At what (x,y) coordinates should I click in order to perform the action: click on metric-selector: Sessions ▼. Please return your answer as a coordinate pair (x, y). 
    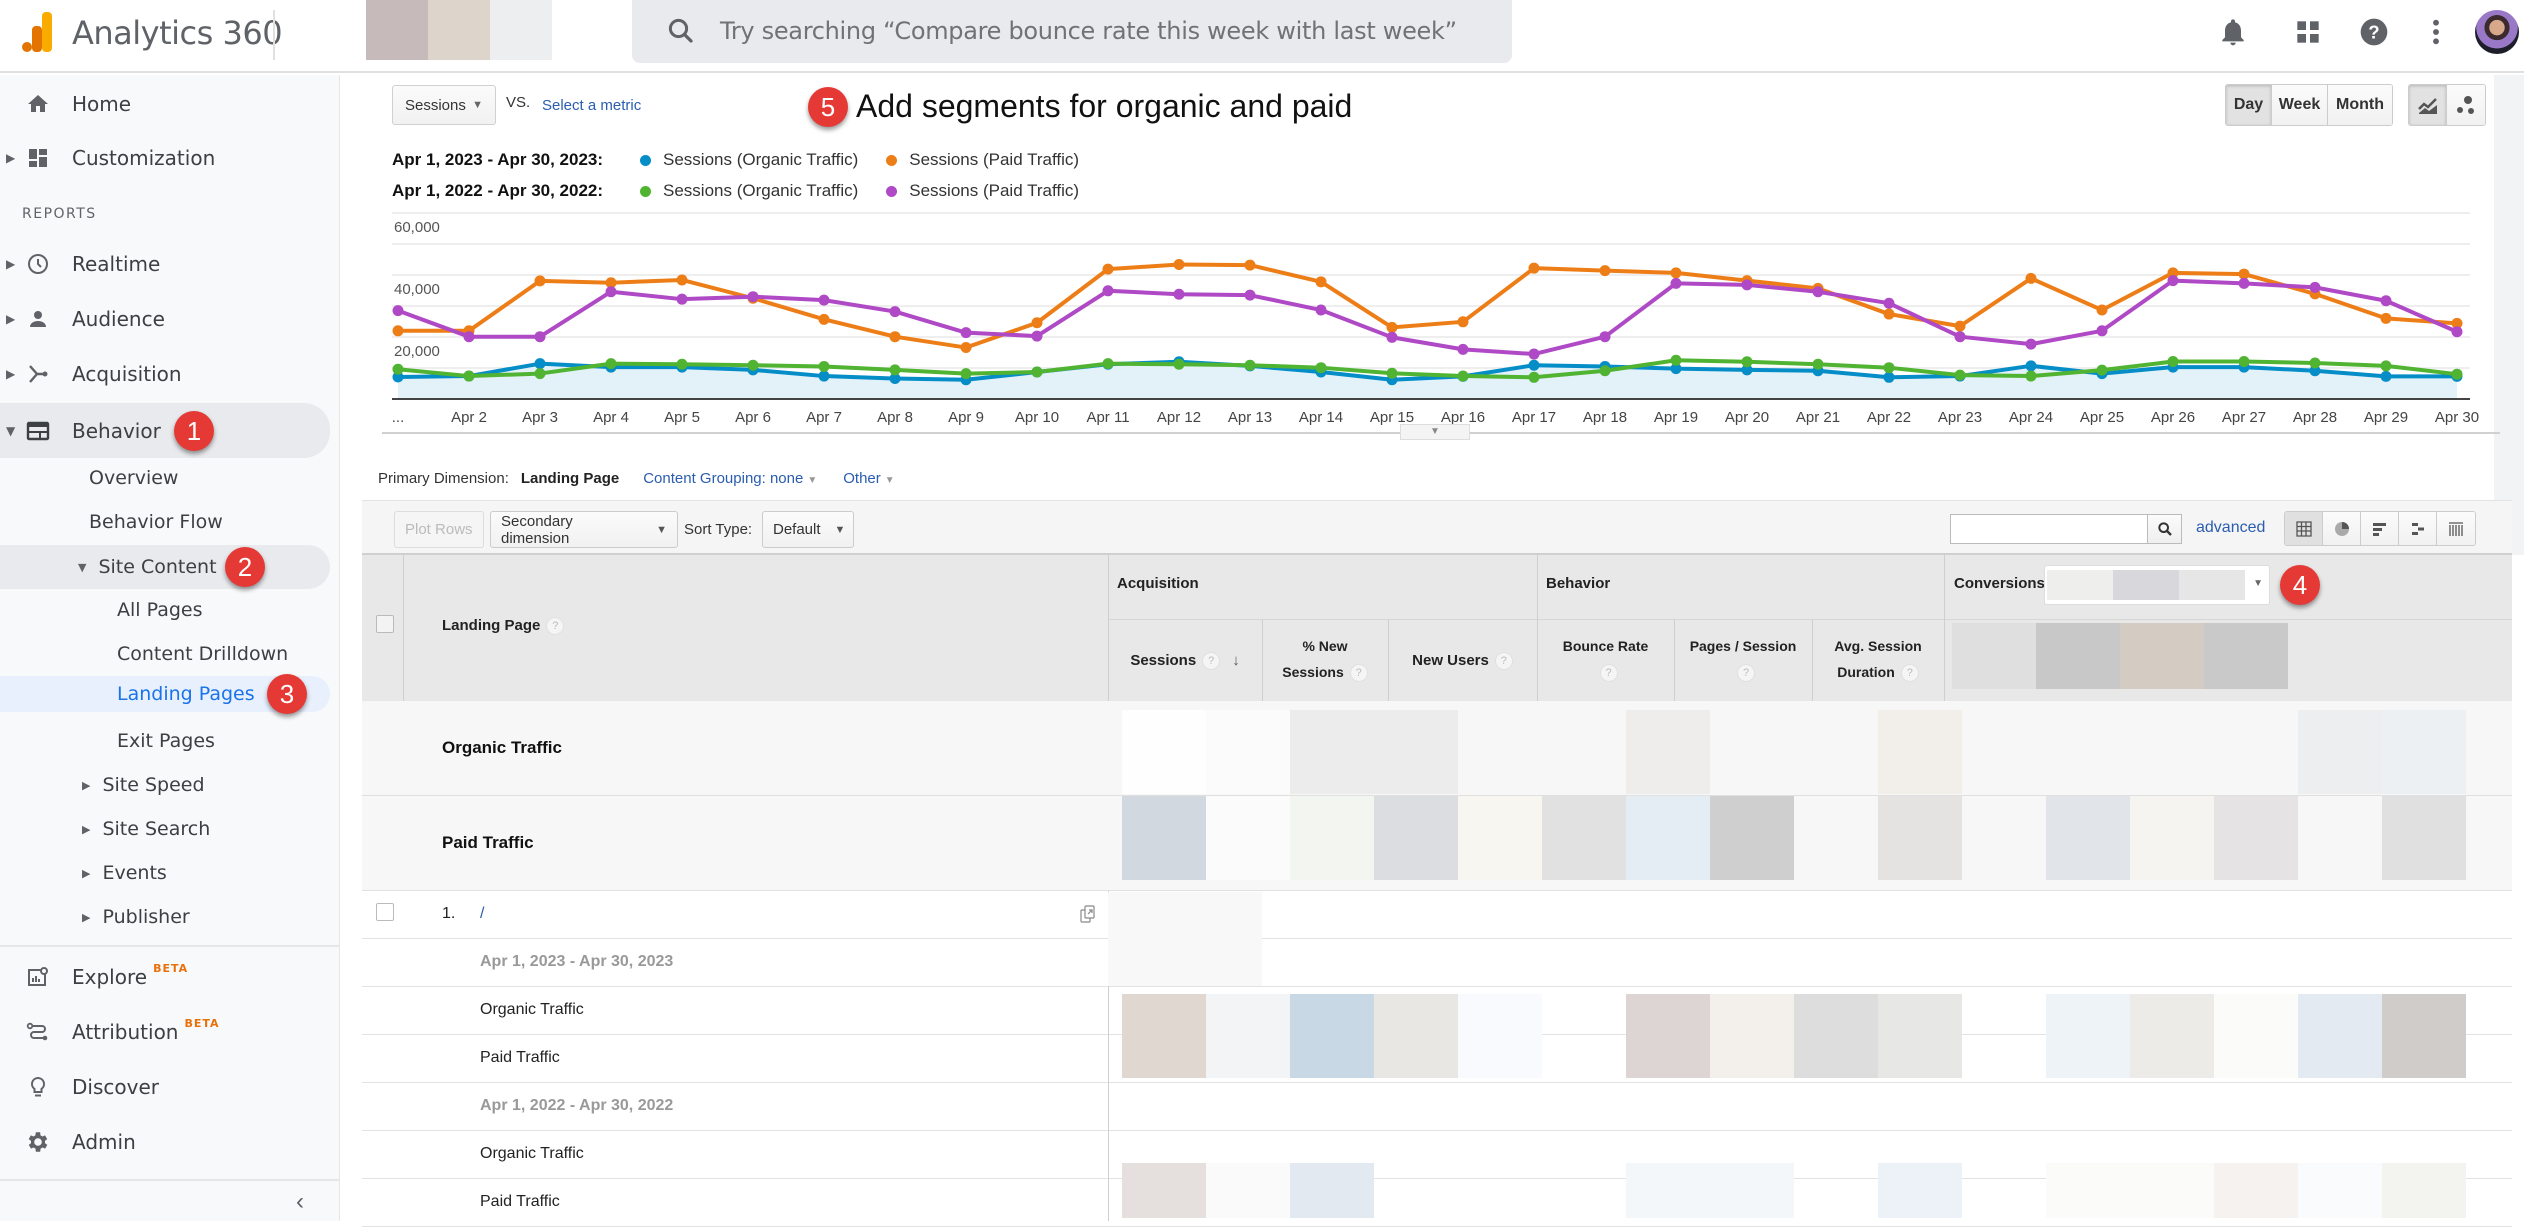
    Looking at the image, I should click on (444, 105).